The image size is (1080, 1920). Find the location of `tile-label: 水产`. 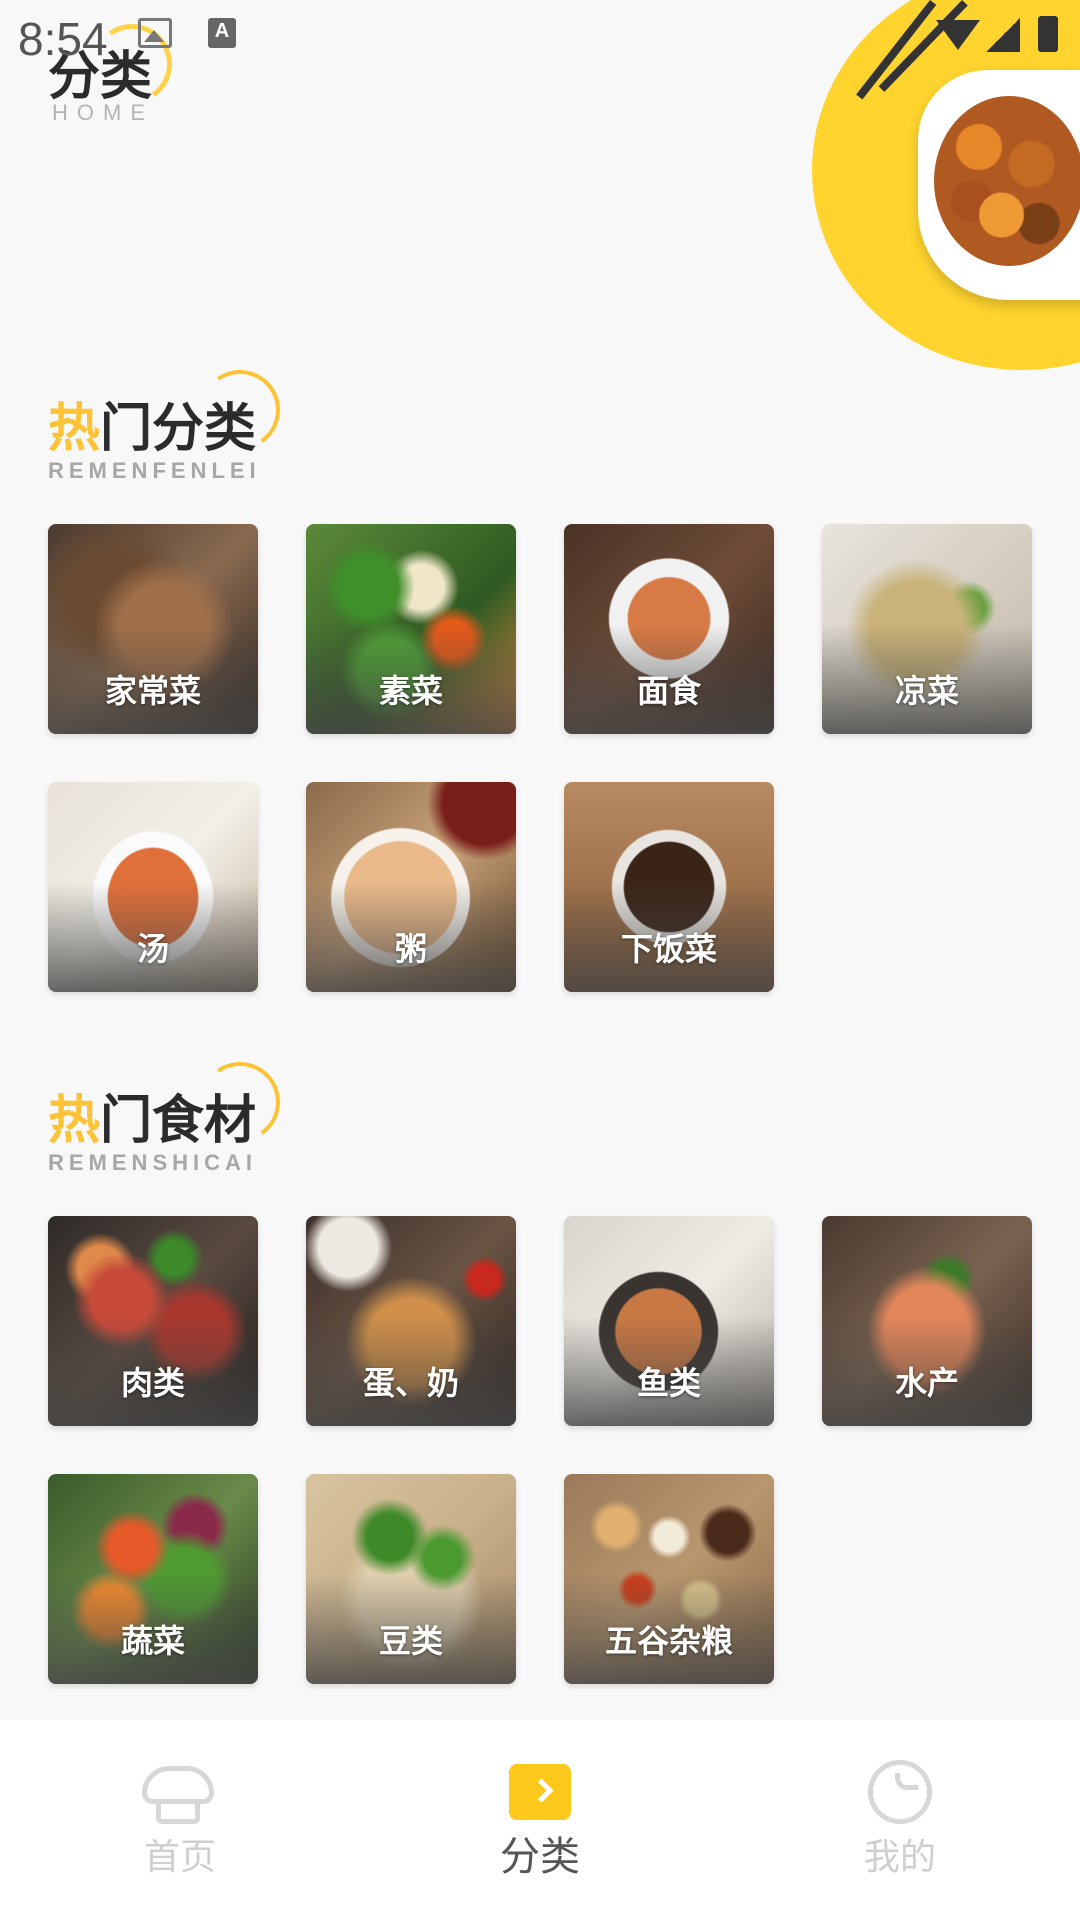

tile-label: 水产 is located at coordinates (926, 1383).